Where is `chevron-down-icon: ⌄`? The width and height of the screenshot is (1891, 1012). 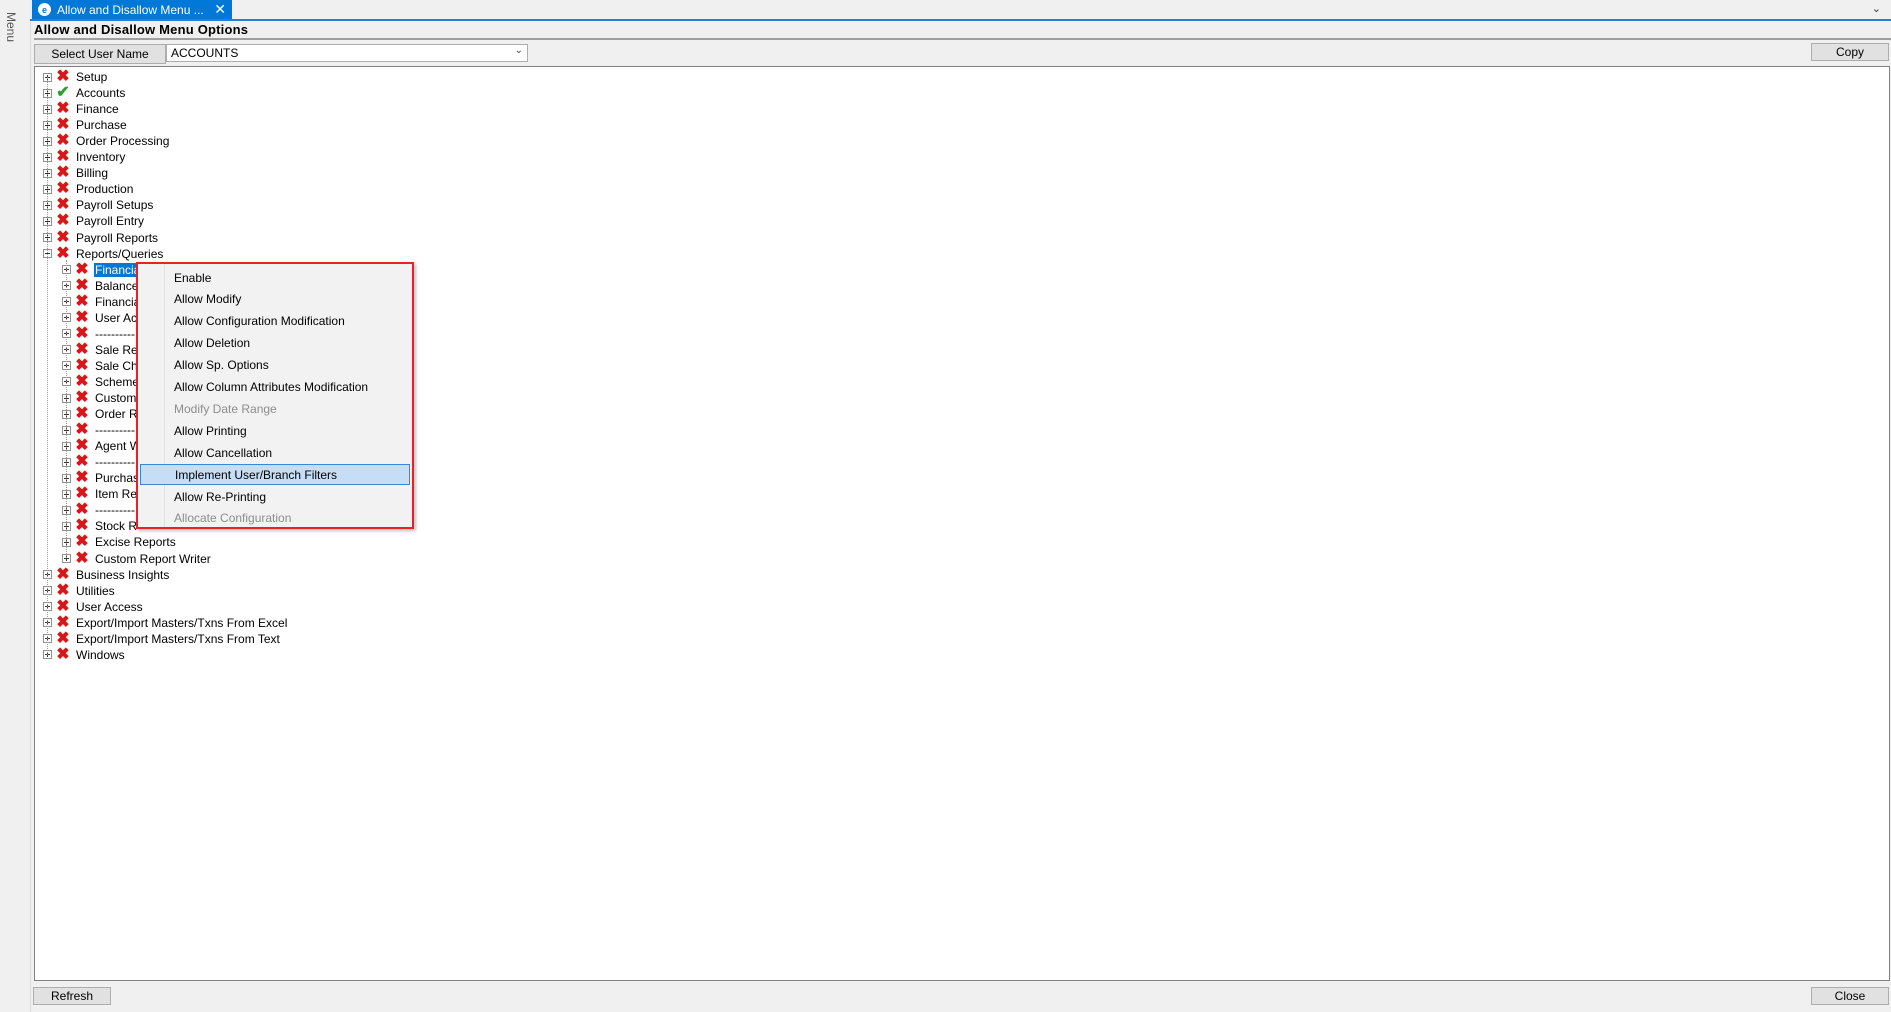 chevron-down-icon: ⌄ is located at coordinates (519, 50).